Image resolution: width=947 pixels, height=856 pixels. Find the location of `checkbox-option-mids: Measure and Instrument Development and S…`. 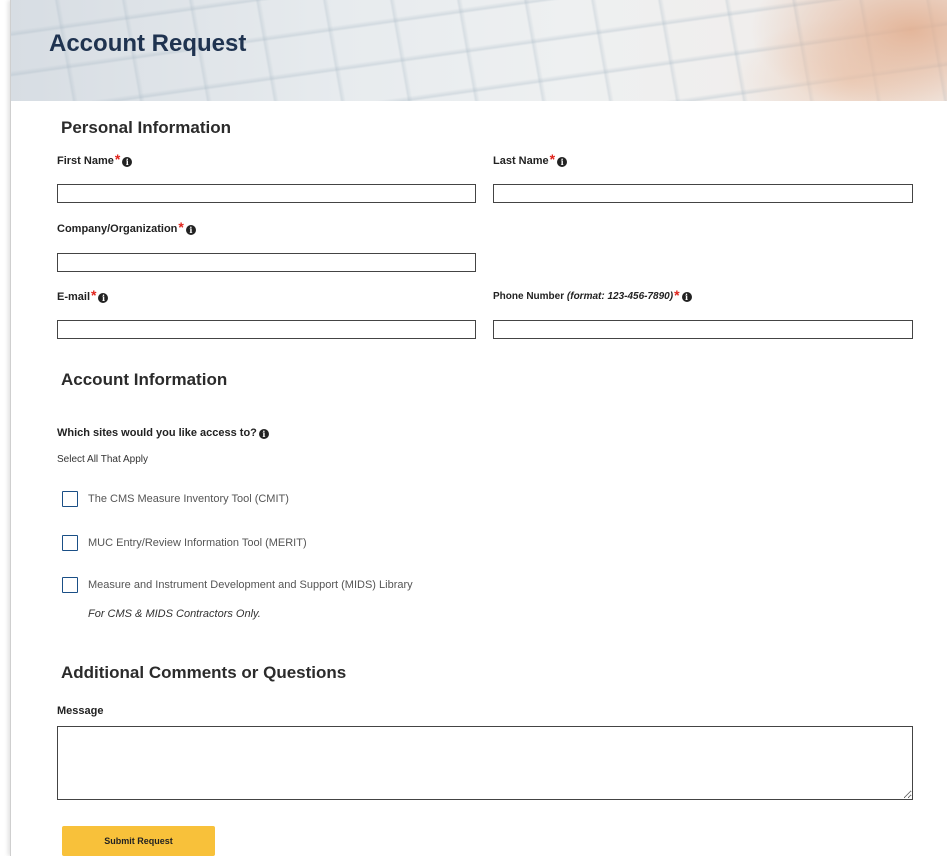

checkbox-option-mids: Measure and Instrument Development and S… is located at coordinates (237, 585).